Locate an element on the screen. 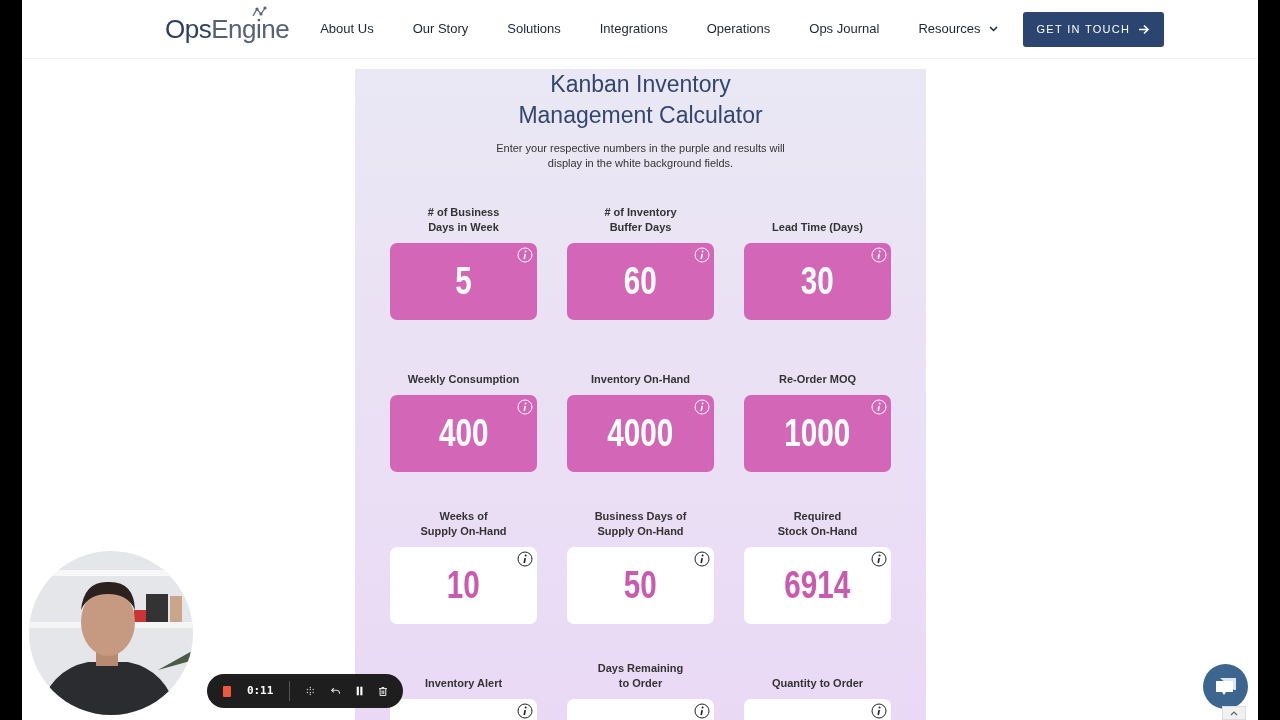 Image resolution: width=1280 pixels, height=720 pixels. field-label: # of Inventory Buffer Days is located at coordinates (640, 220).